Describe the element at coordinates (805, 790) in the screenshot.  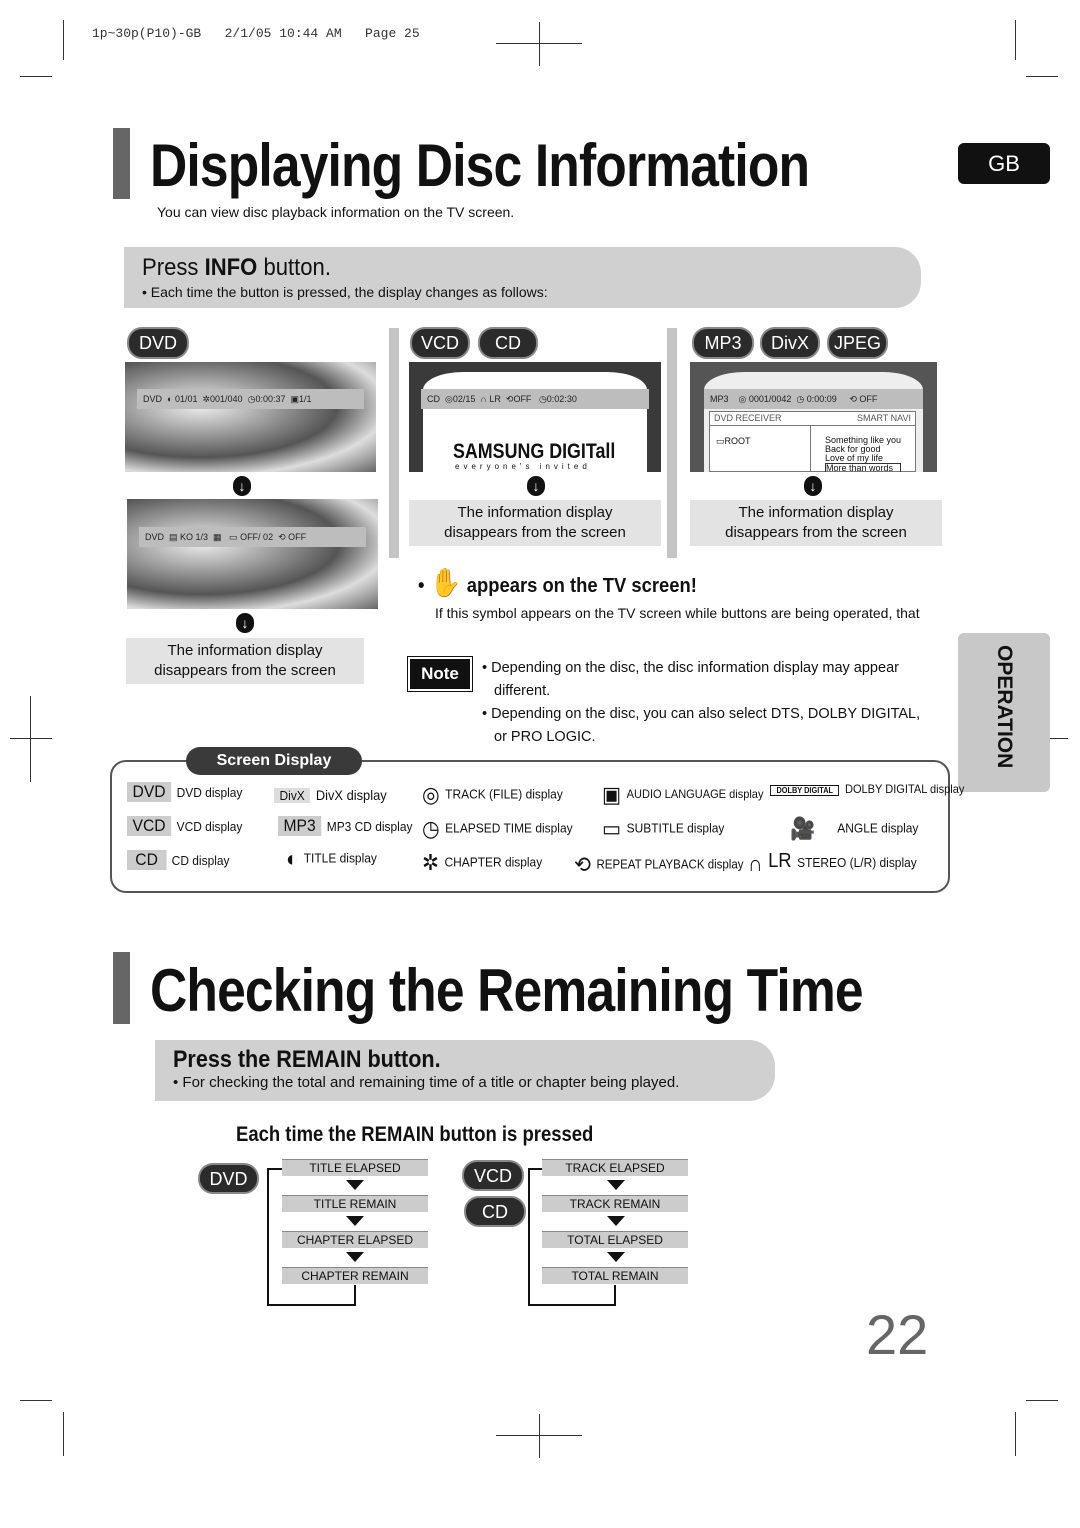
I see `dolby-digital-logo: DOLBY DIGITAL` at that location.